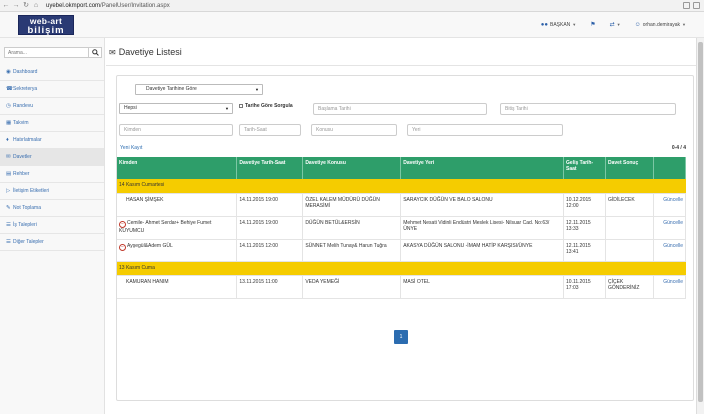  What do you see at coordinates (16, 6) in the screenshot?
I see `forward-icon: →` at bounding box center [16, 6].